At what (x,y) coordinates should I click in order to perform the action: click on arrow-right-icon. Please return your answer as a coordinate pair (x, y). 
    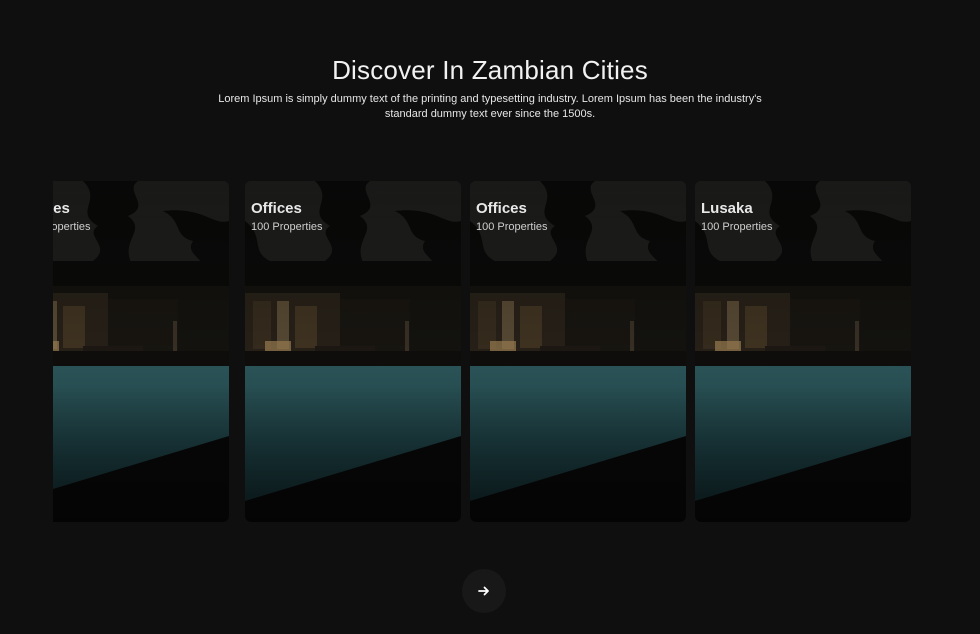
    Looking at the image, I should click on (483, 591).